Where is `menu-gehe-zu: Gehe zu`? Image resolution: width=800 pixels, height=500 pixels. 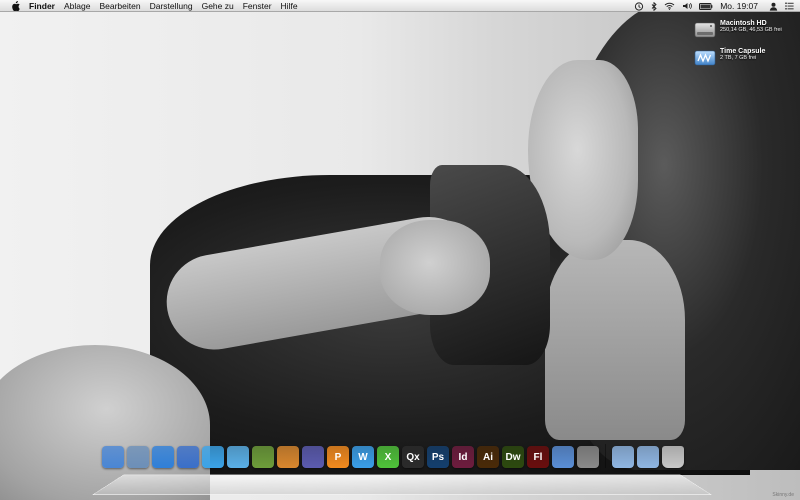 menu-gehe-zu: Gehe zu is located at coordinates (218, 6).